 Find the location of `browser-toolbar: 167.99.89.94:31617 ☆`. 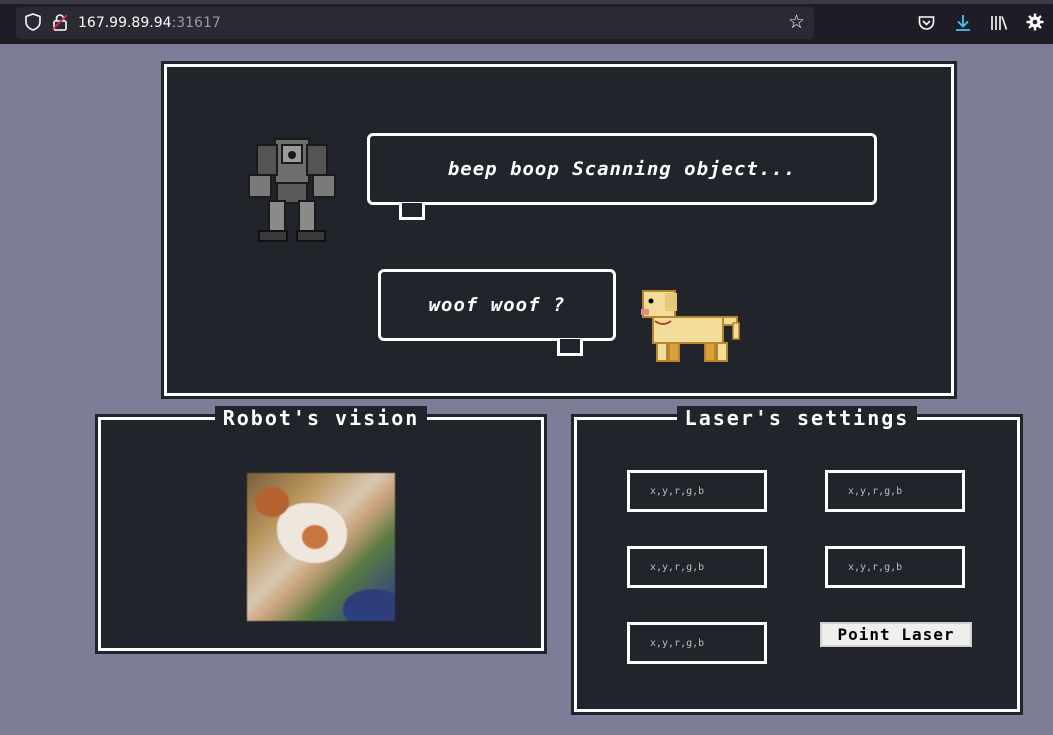

browser-toolbar: 167.99.89.94:31617 ☆ is located at coordinates (526, 22).